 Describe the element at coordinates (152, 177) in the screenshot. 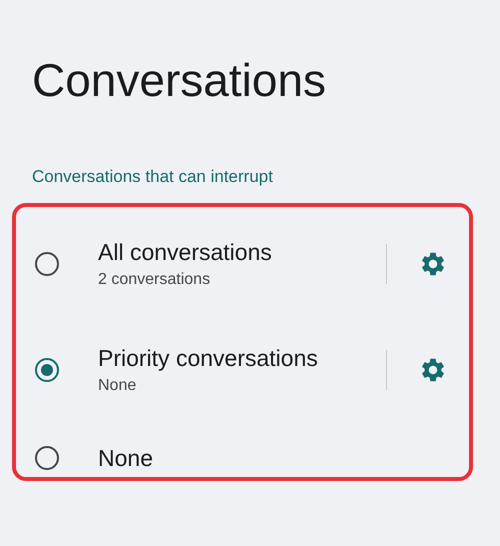

I see `section-header: Conversations that can interrupt` at that location.